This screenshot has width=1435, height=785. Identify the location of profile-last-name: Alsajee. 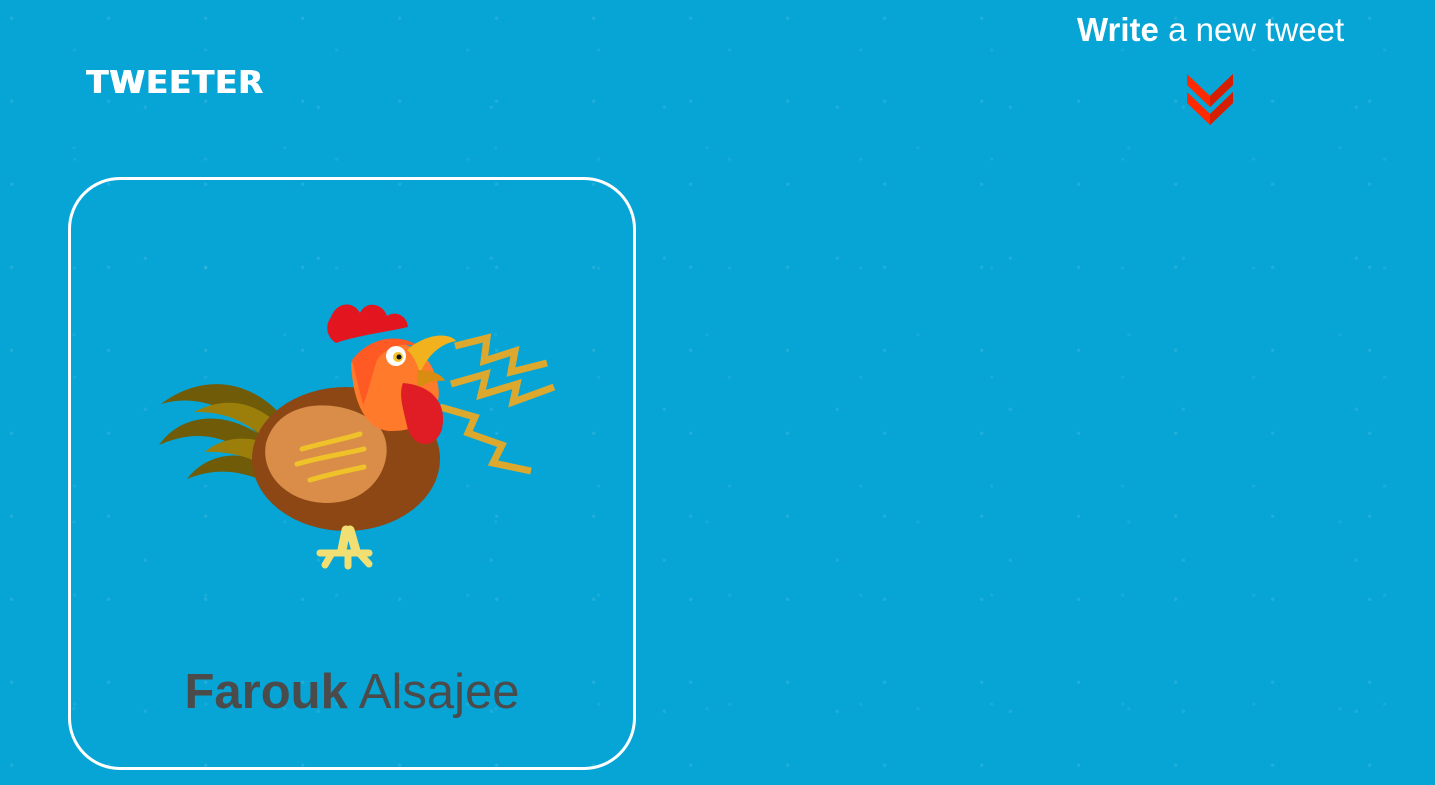
(439, 692).